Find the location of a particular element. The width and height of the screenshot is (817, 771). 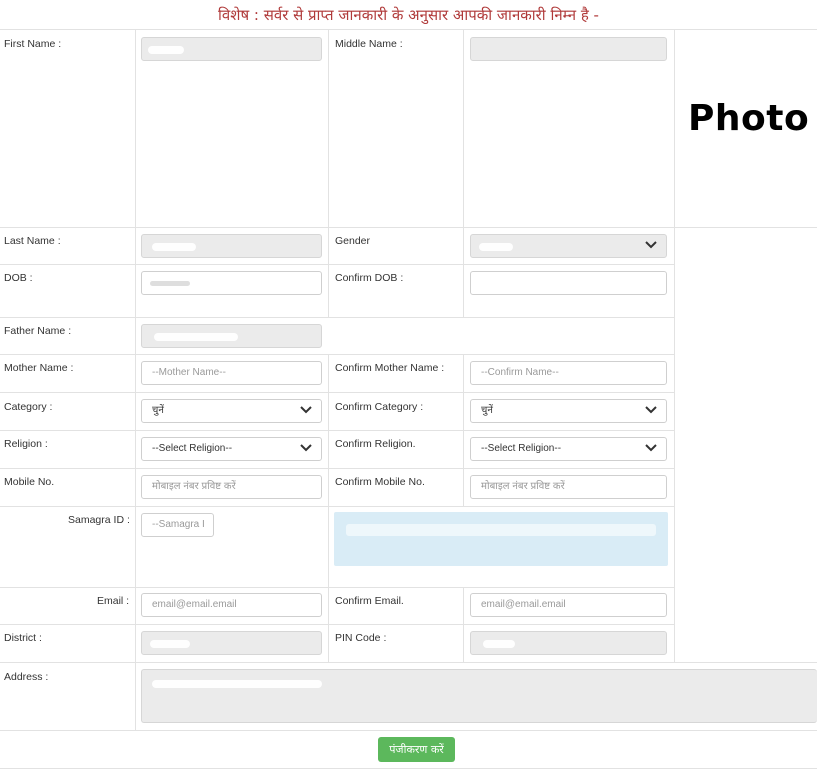

mobile-label: Mobile No. is located at coordinates (29, 482).